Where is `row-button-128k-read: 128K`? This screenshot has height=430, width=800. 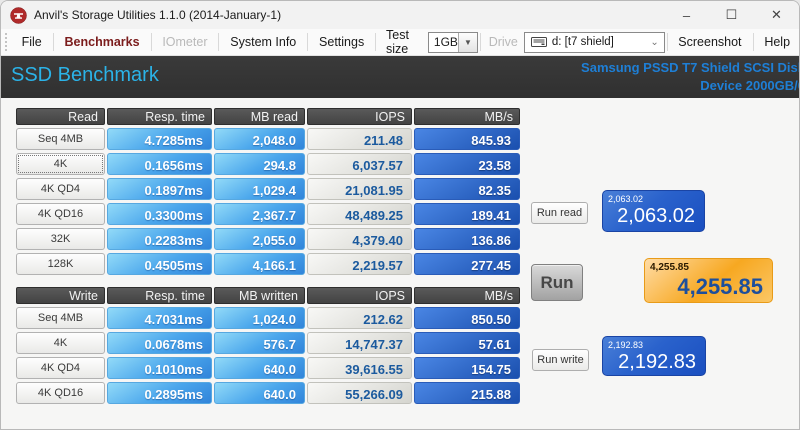 row-button-128k-read: 128K is located at coordinates (60, 264).